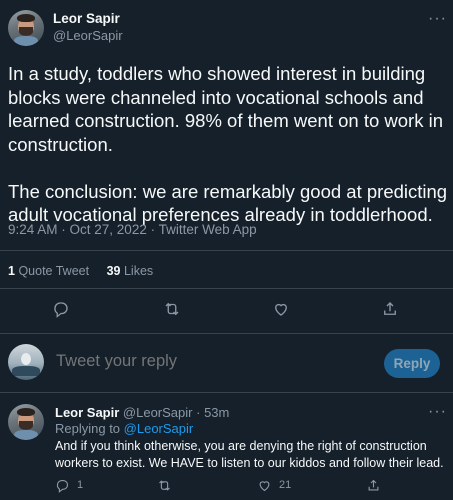 This screenshot has width=453, height=500. What do you see at coordinates (274, 485) in the screenshot?
I see `reply-like-button: 21` at bounding box center [274, 485].